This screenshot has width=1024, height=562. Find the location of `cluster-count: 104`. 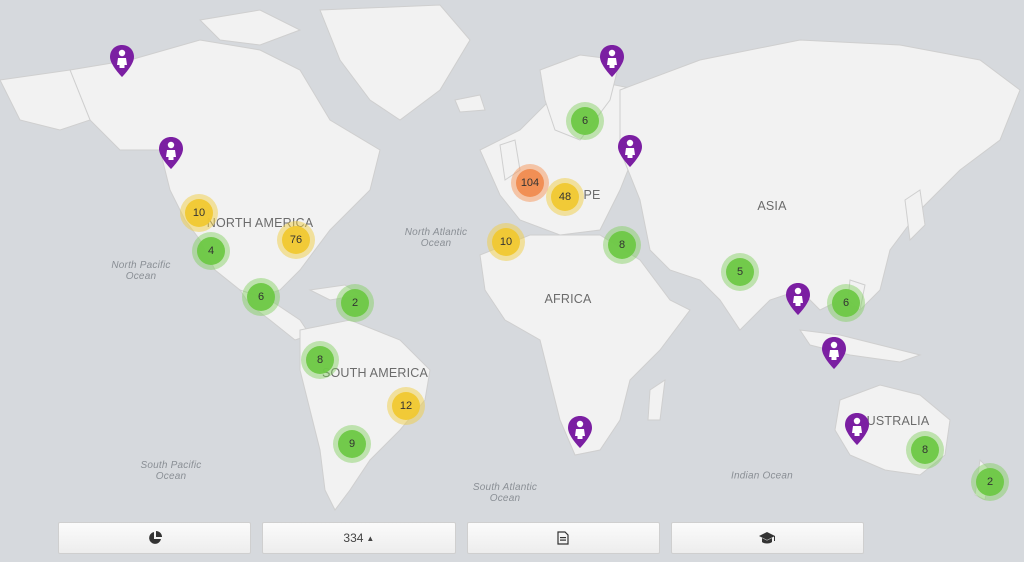

cluster-count: 104 is located at coordinates (530, 183).